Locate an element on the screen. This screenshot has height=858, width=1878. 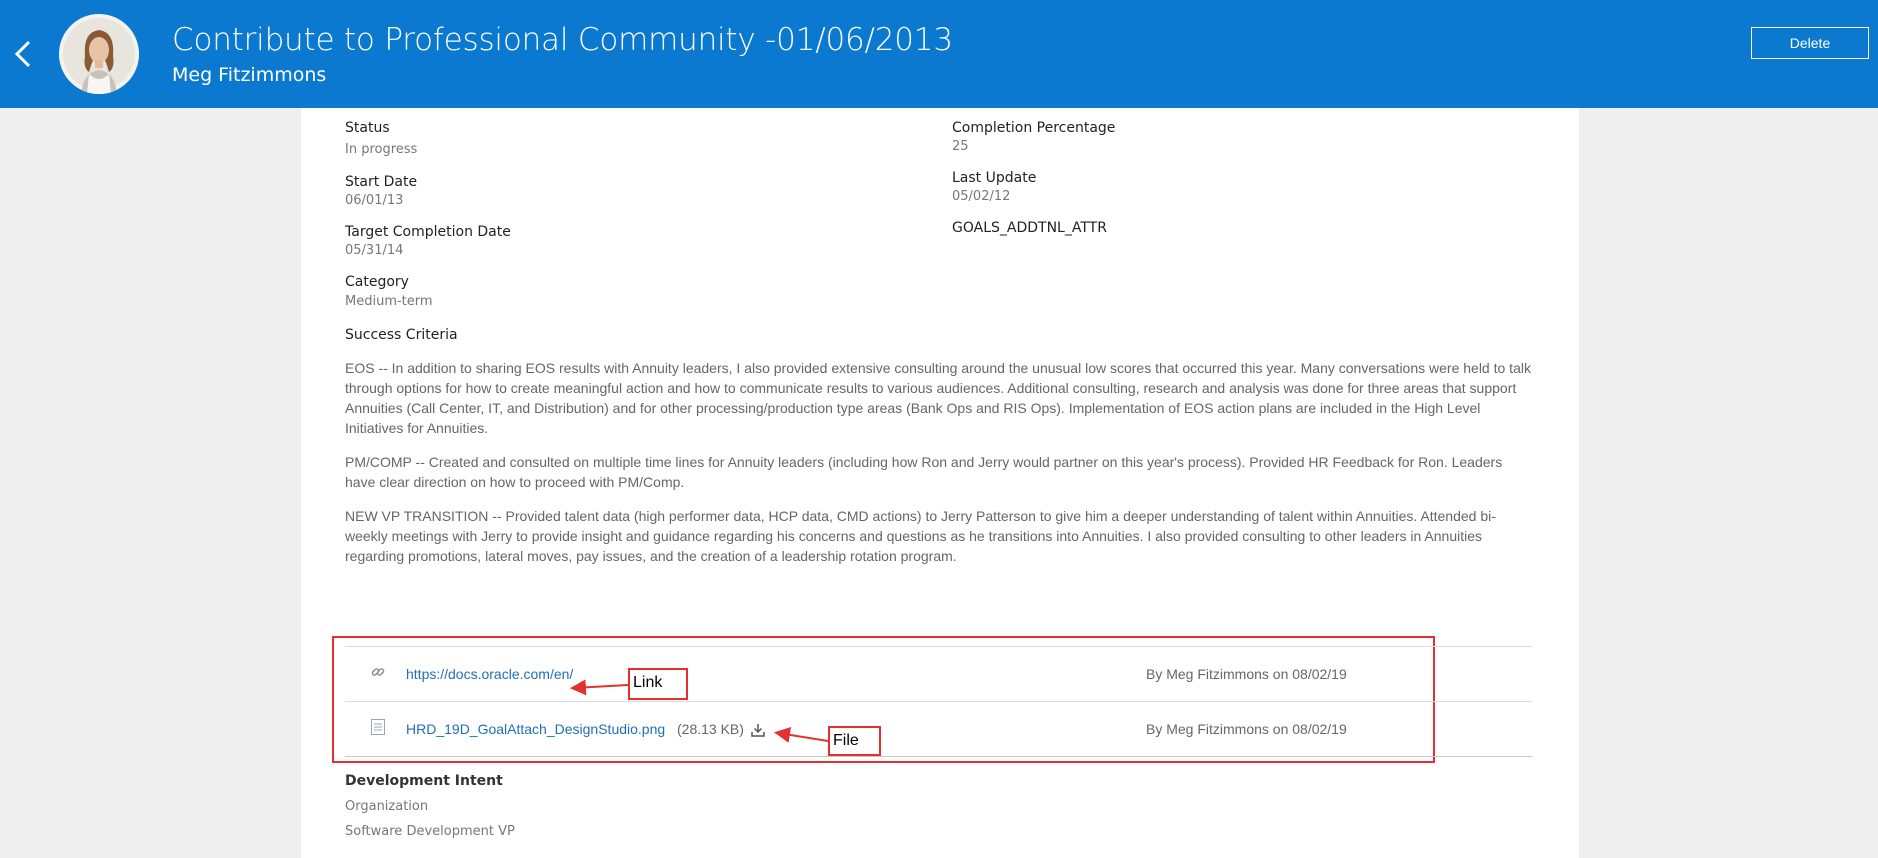
status-value: In progress is located at coordinates (381, 149).